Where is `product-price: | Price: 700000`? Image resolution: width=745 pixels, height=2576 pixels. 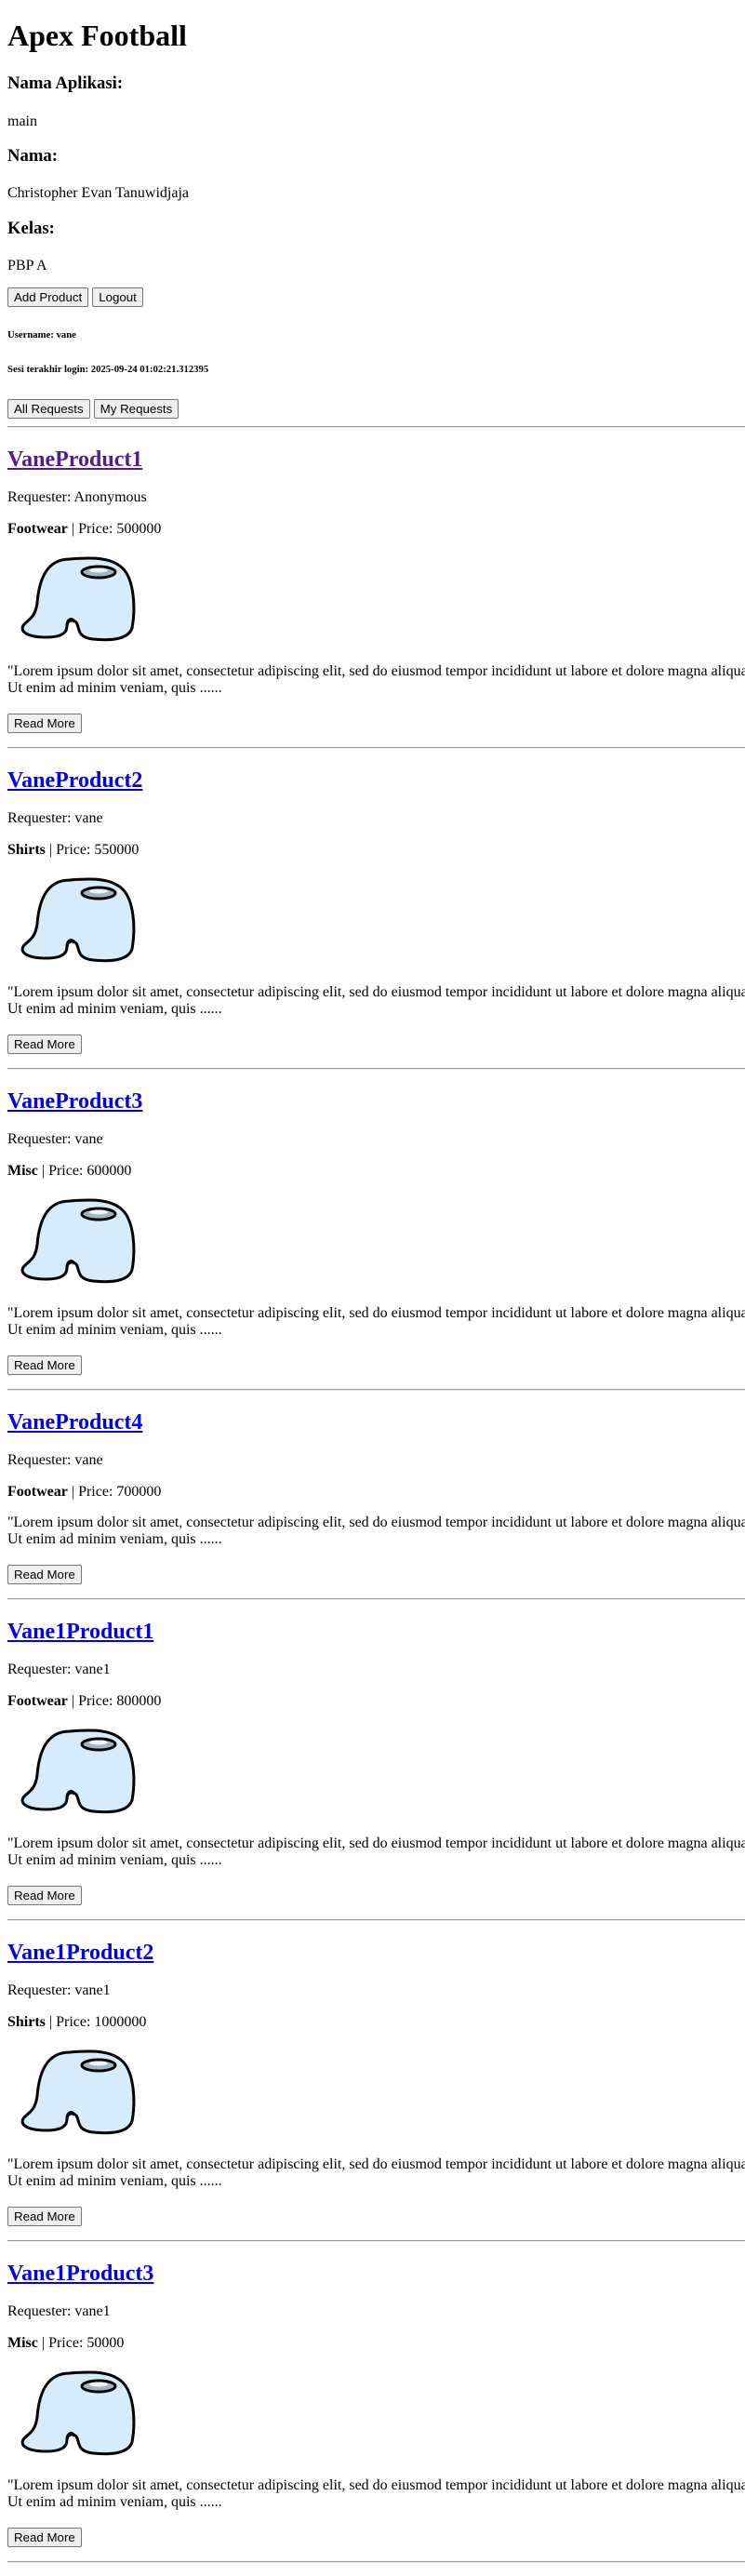
product-price: | Price: 700000 is located at coordinates (114, 1492).